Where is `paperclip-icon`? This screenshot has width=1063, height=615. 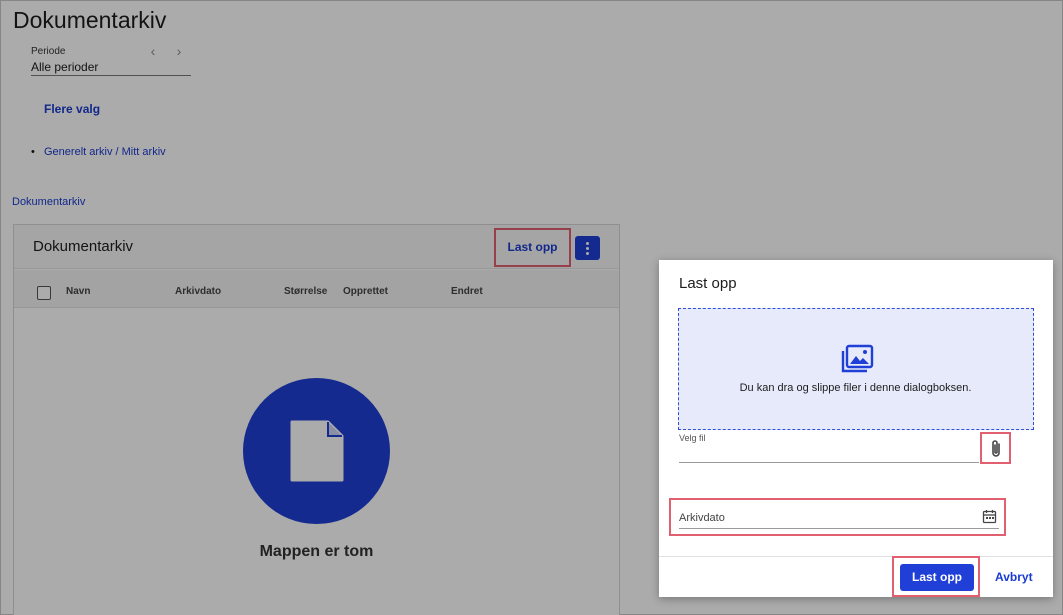
paperclip-icon is located at coordinates (996, 449).